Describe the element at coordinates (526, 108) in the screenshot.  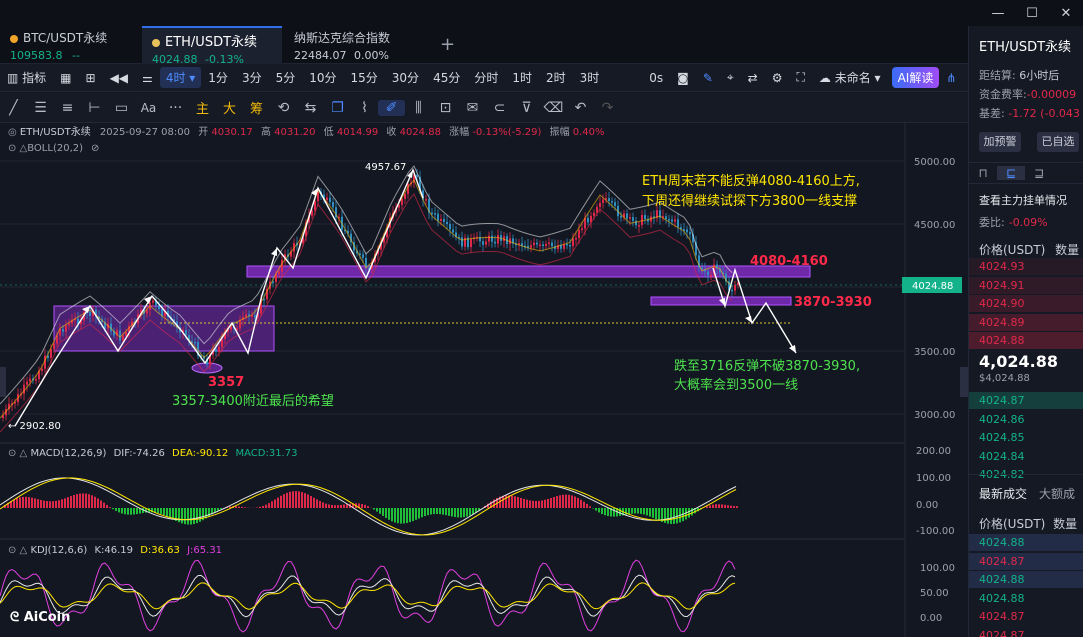
I see `filter-icon: ⊽` at that location.